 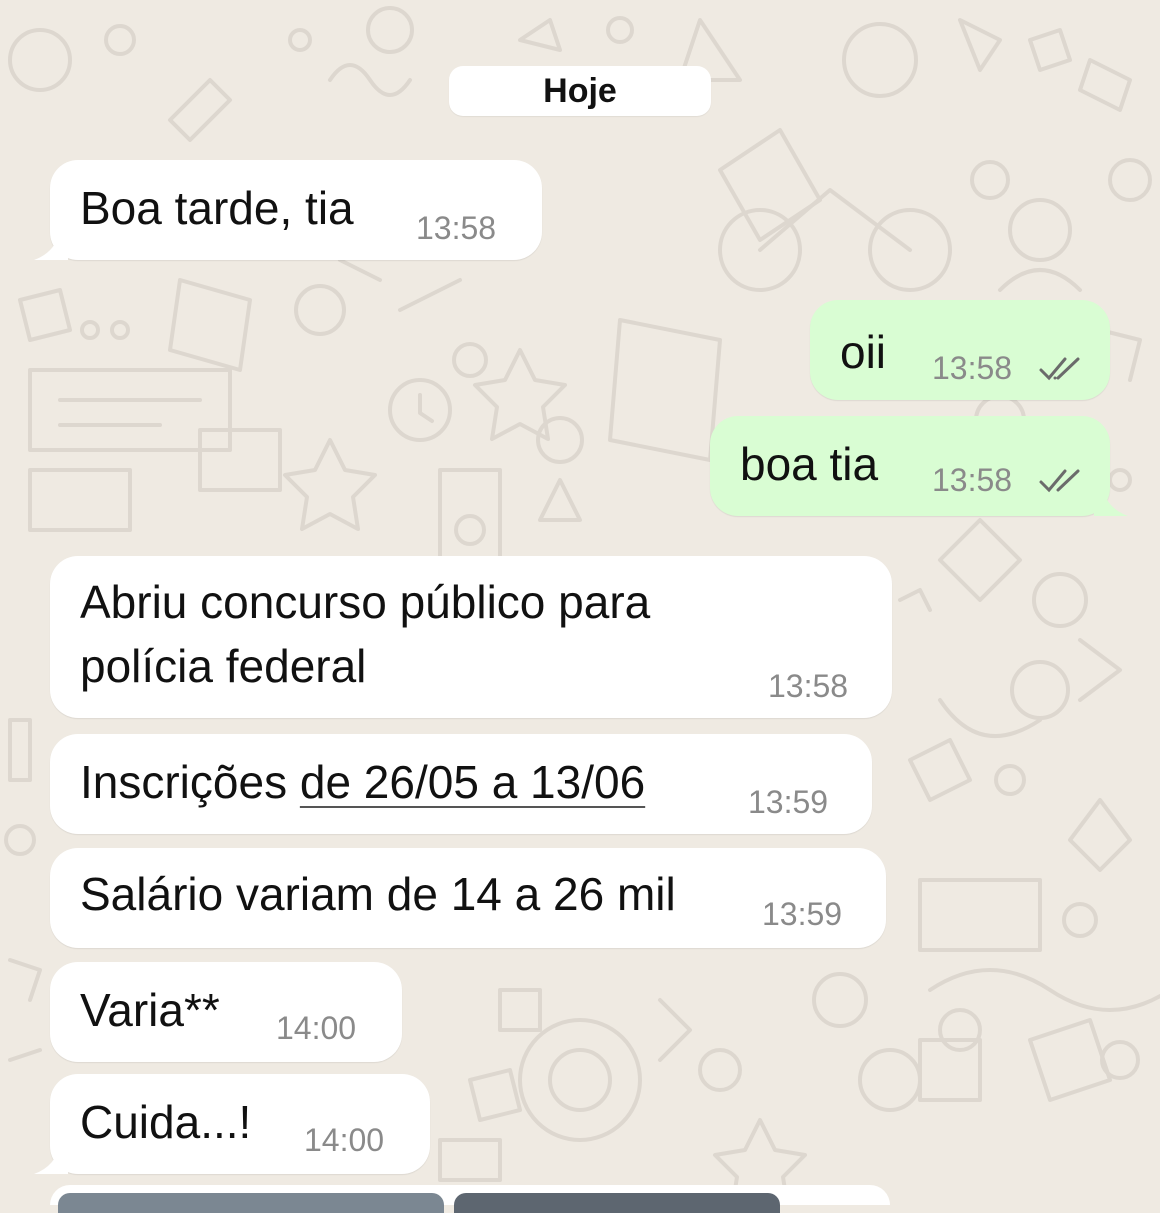 I want to click on incoming-message: Varia** 14:00, so click(x=226, y=1012).